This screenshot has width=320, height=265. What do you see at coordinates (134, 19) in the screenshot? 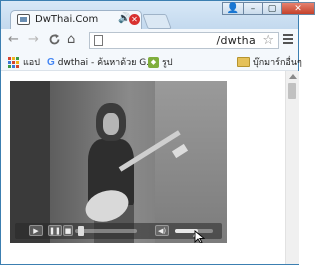
I see `tab-close-icon: ✕` at bounding box center [134, 19].